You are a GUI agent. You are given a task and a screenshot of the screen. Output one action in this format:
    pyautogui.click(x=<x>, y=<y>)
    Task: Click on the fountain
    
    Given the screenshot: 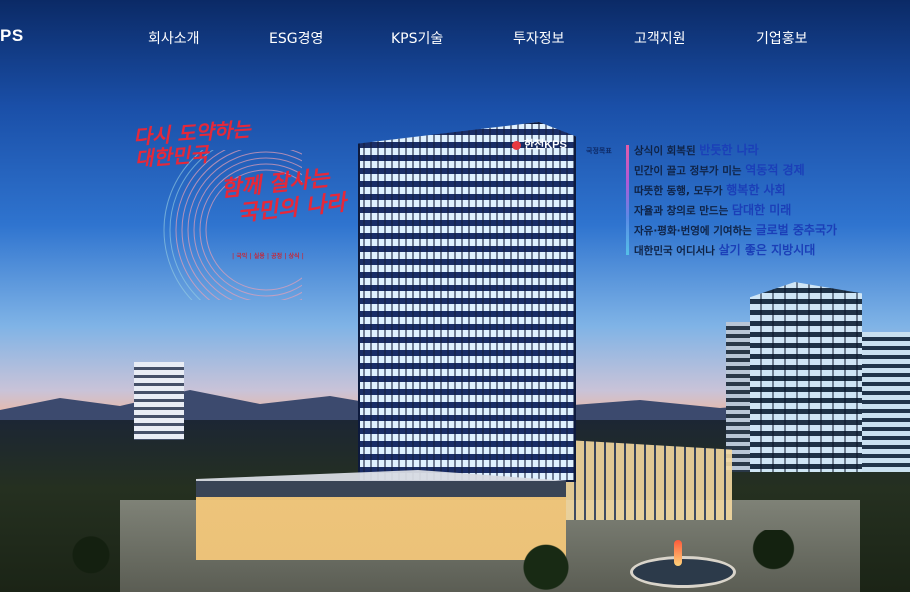 What is the action you would take?
    pyautogui.click(x=683, y=572)
    